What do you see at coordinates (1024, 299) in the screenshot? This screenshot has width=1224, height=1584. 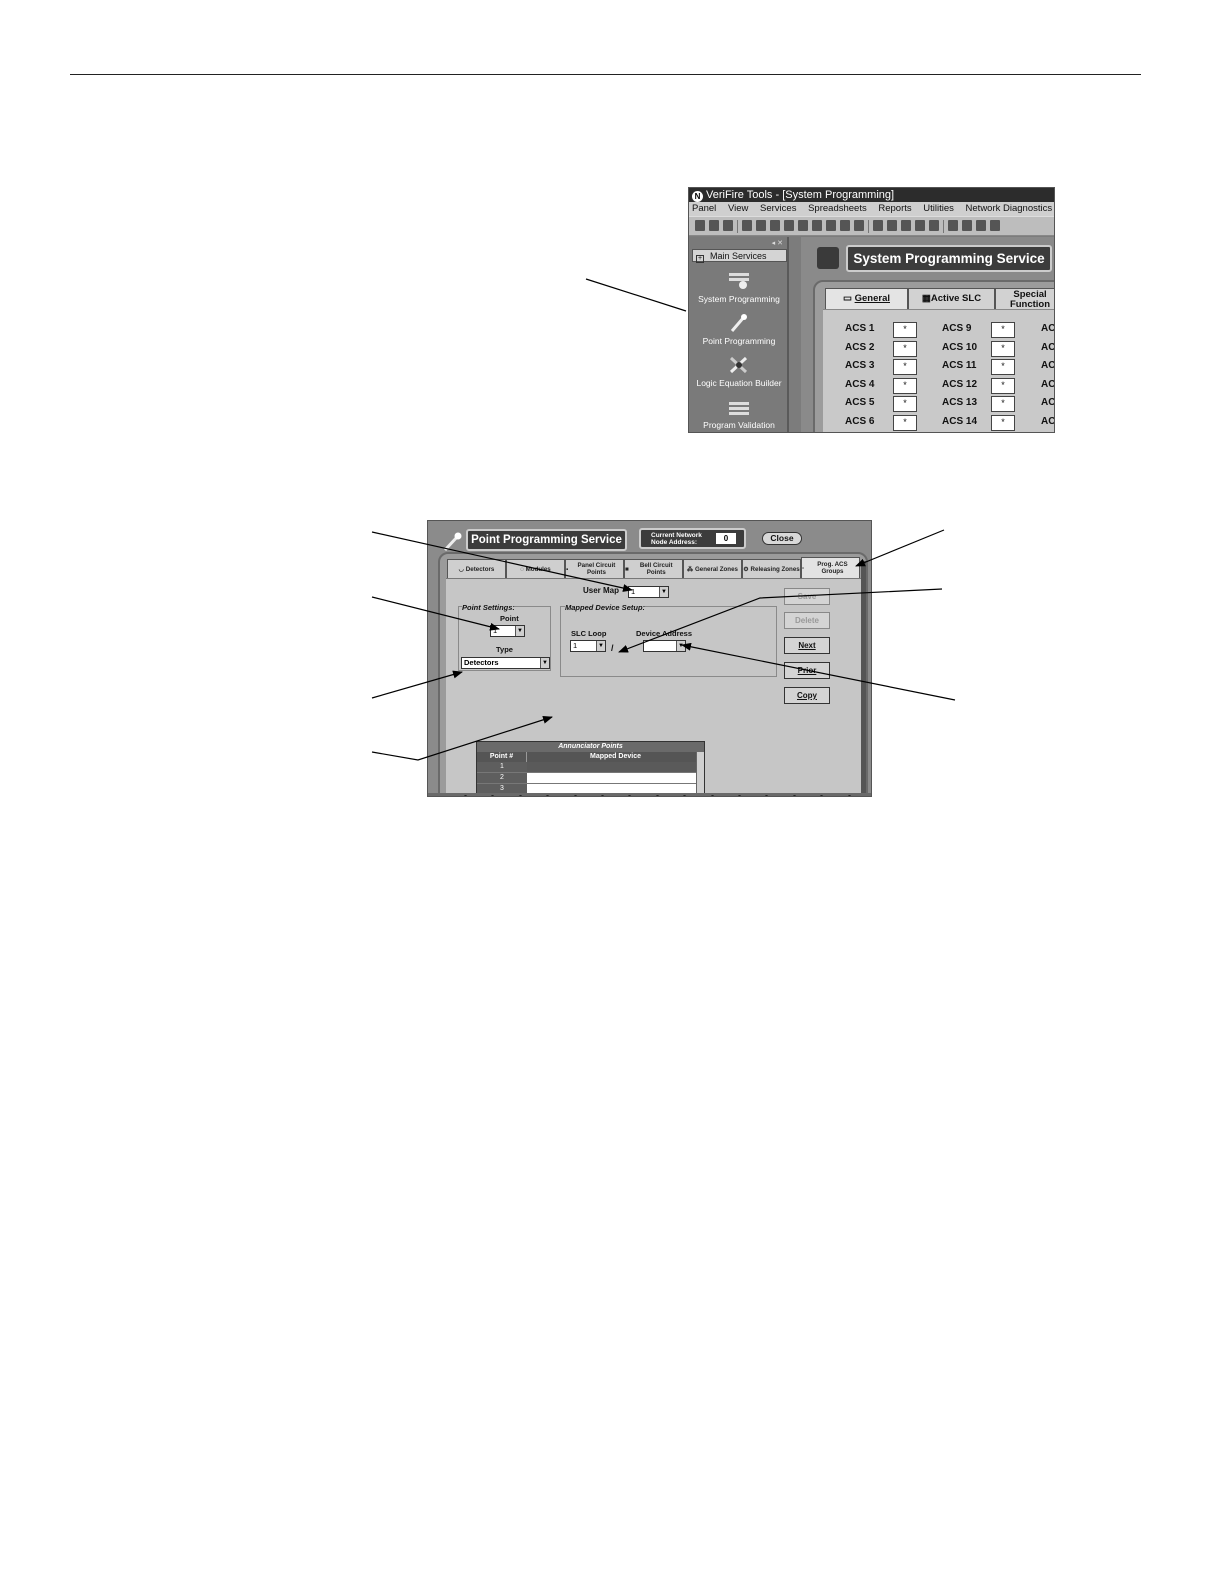 I see `tab-special-function: Special Function` at bounding box center [1024, 299].